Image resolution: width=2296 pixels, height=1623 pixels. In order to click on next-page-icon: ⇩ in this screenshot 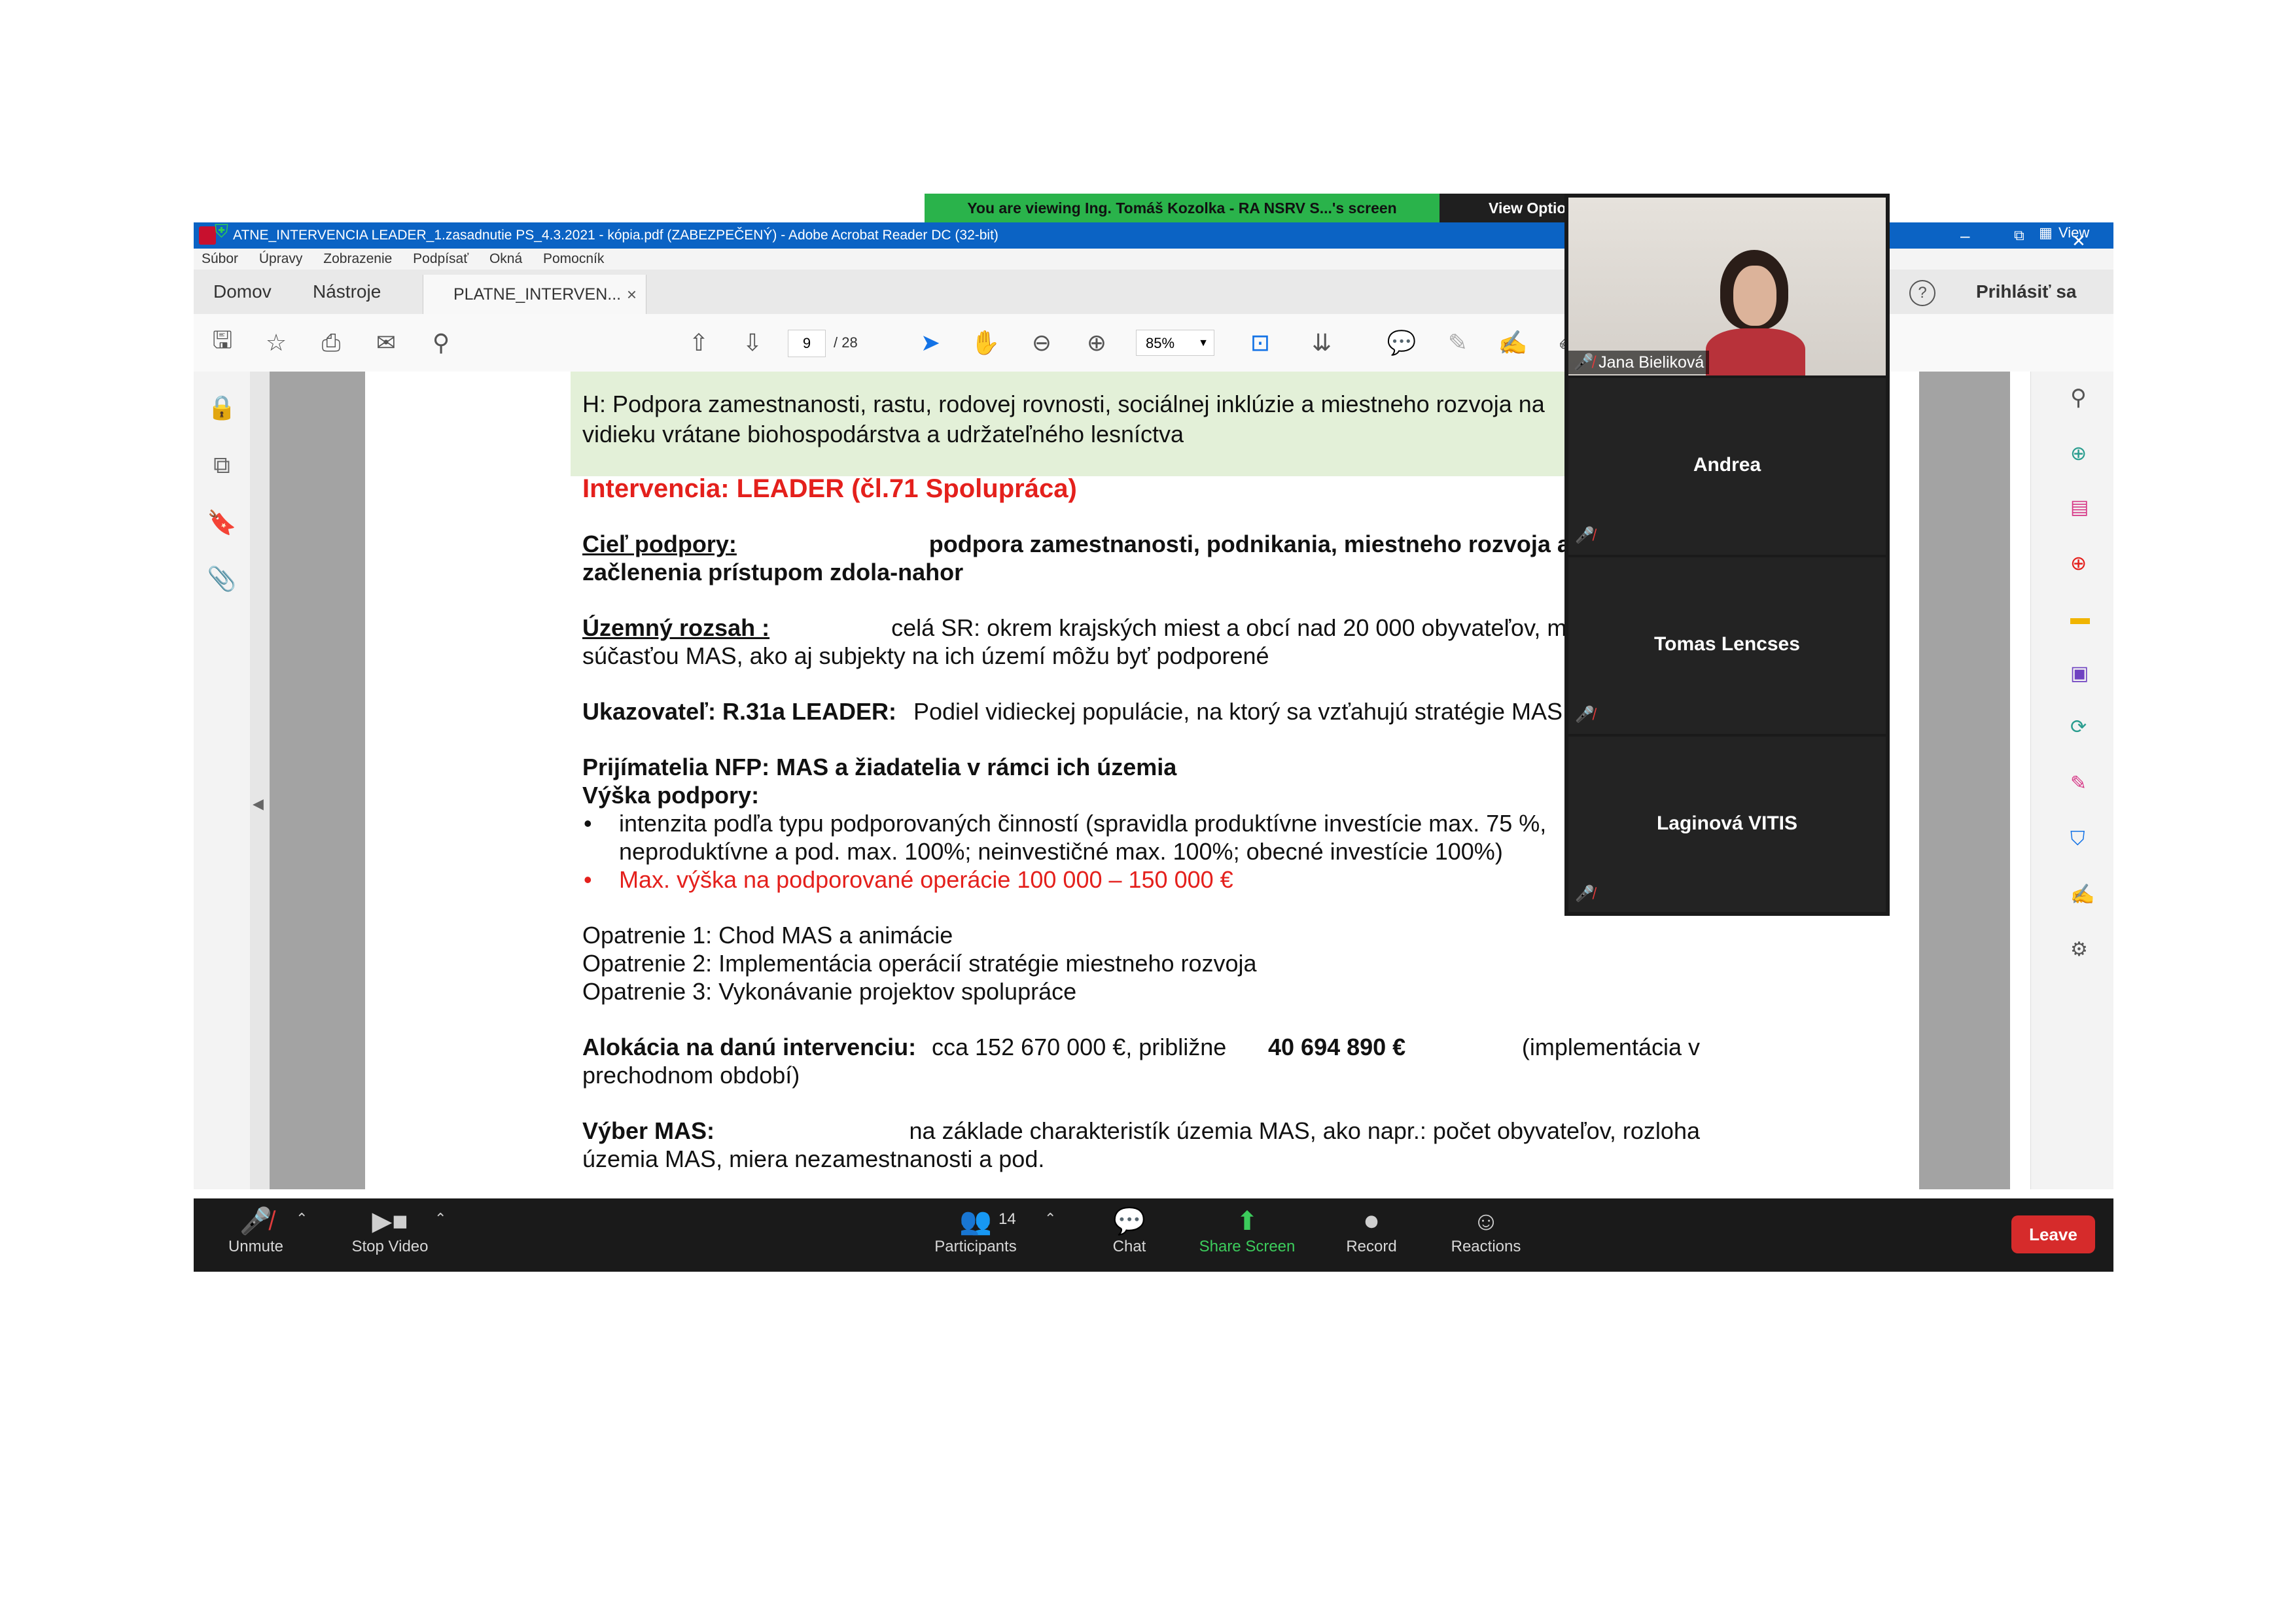, I will do `click(753, 343)`.